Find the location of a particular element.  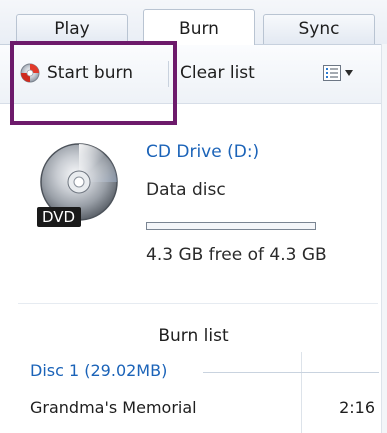

free-space-text: 4.3 GB free of 4.3 GB is located at coordinates (236, 255).